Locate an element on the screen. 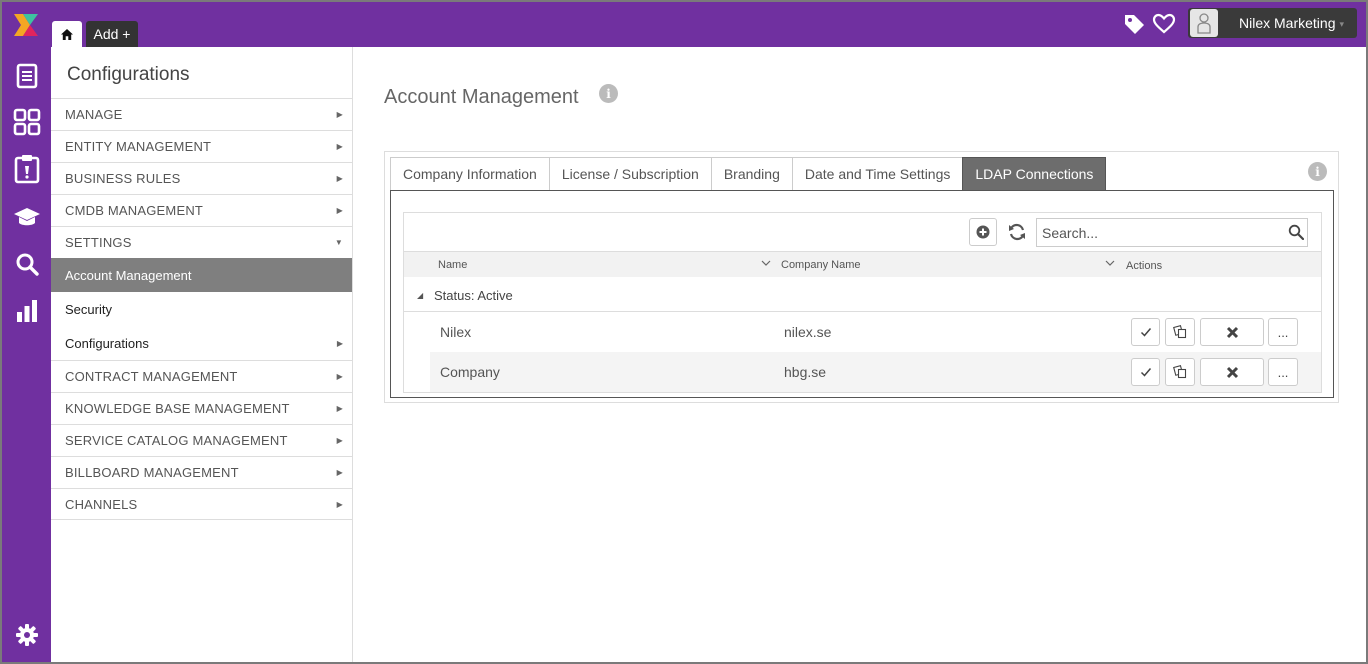 The width and height of the screenshot is (1368, 664). menu-item-entity-management: ENTITY MANAGEMENT ▶ is located at coordinates (201, 146).